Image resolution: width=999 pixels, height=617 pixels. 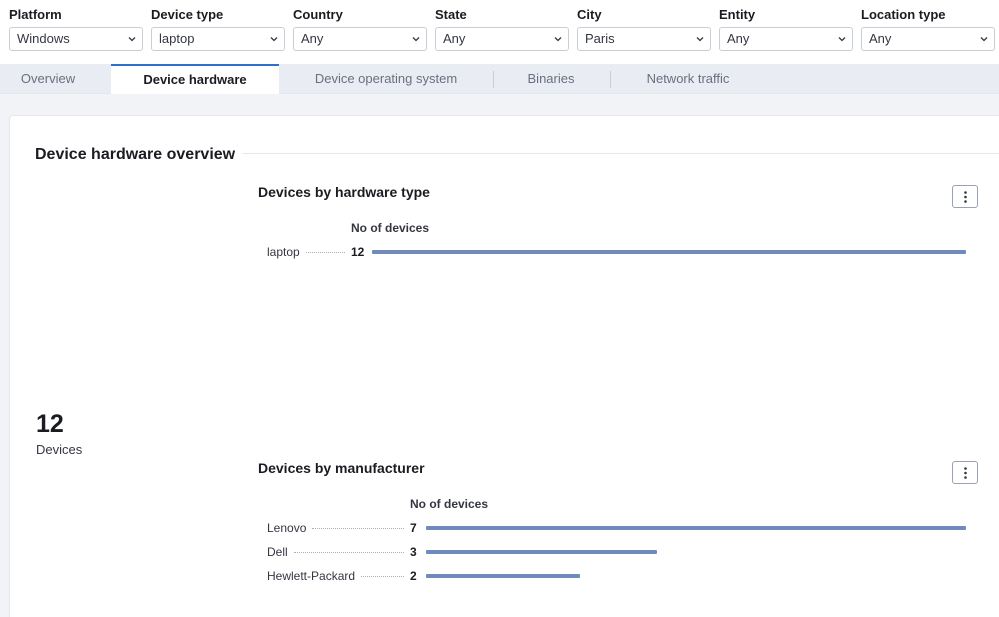 What do you see at coordinates (287, 528) in the screenshot?
I see `bar-label: Lenovo` at bounding box center [287, 528].